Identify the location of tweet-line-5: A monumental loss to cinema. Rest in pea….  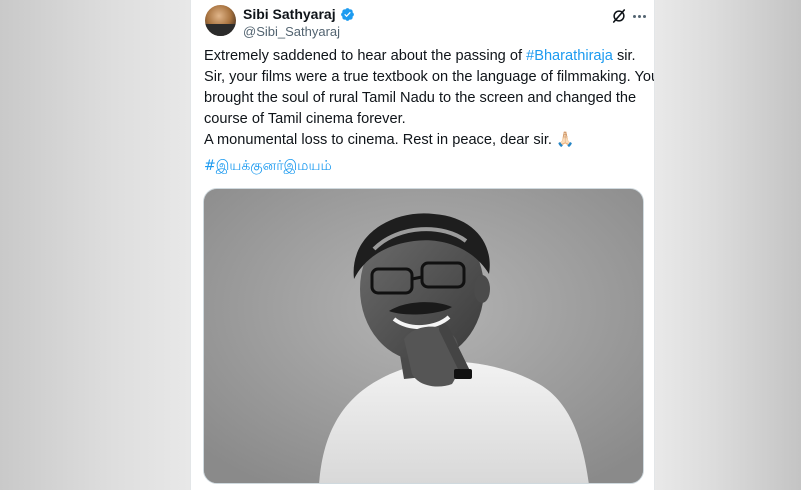
(389, 140).